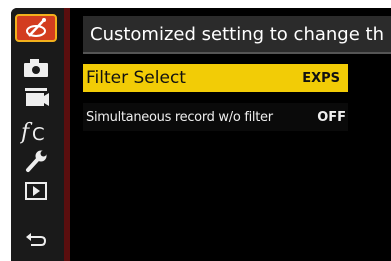 This screenshot has width=391, height=261. I want to click on svg-text: C, so click(38, 134).